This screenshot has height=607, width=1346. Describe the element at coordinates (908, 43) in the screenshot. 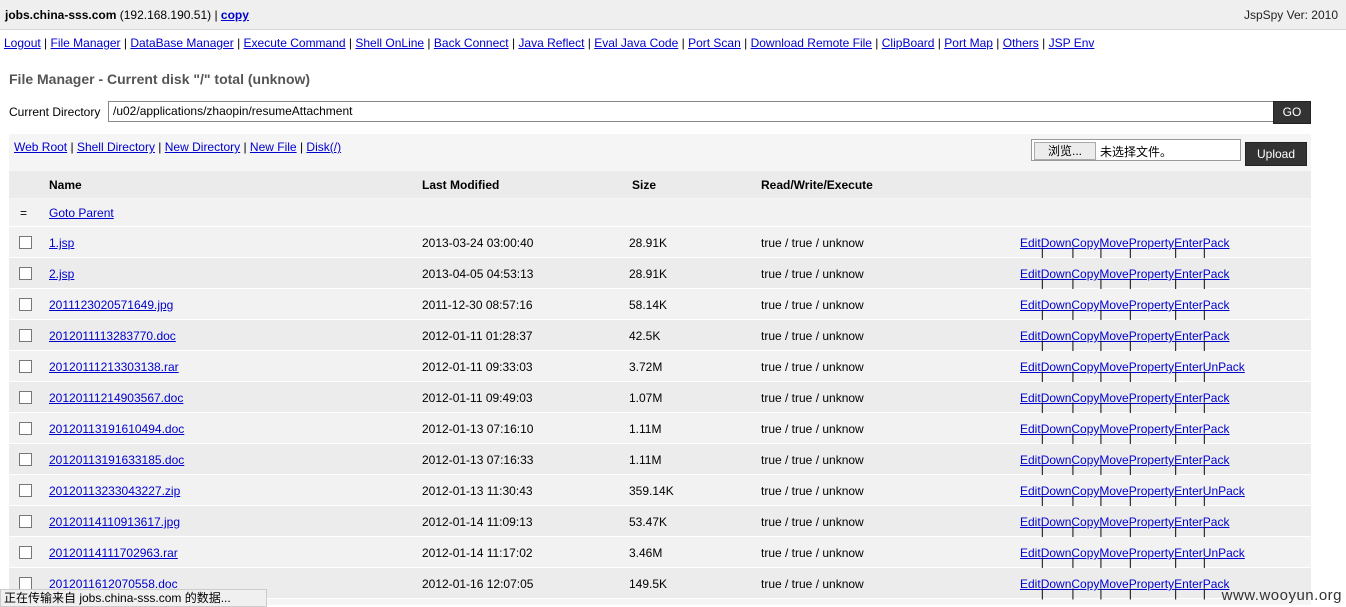

I see `menu-item-clipboard: ClipBoard` at that location.